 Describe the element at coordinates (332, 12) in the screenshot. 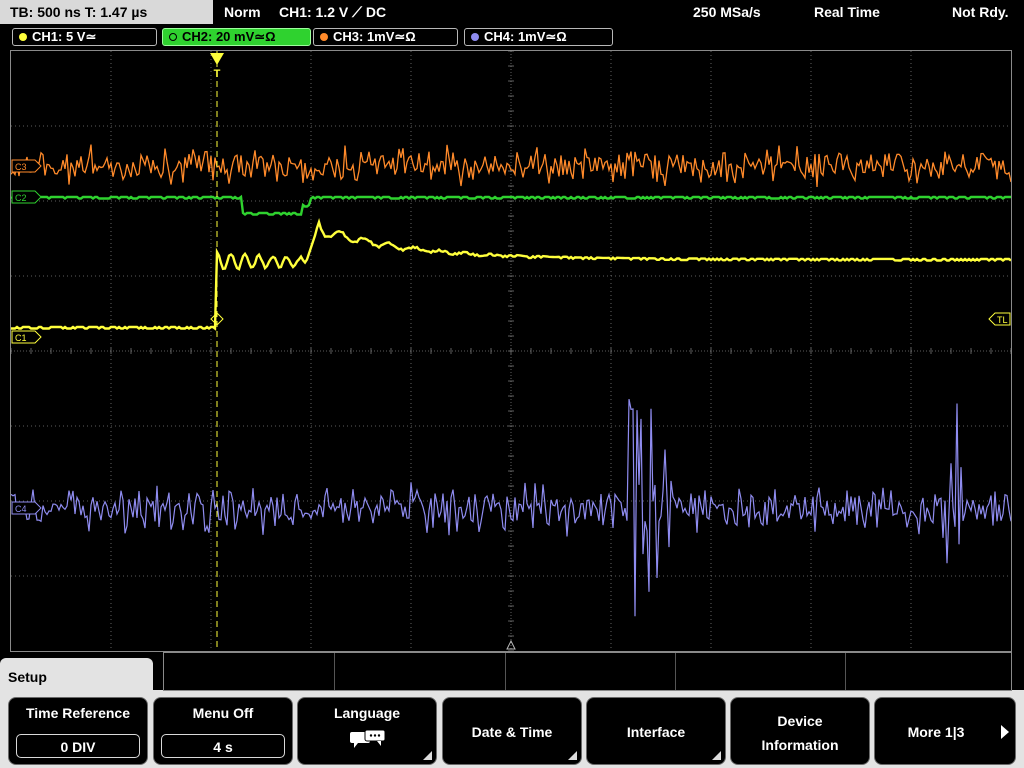

I see `trigger-readout: CH1: 1.2 V ⟋ DC` at that location.